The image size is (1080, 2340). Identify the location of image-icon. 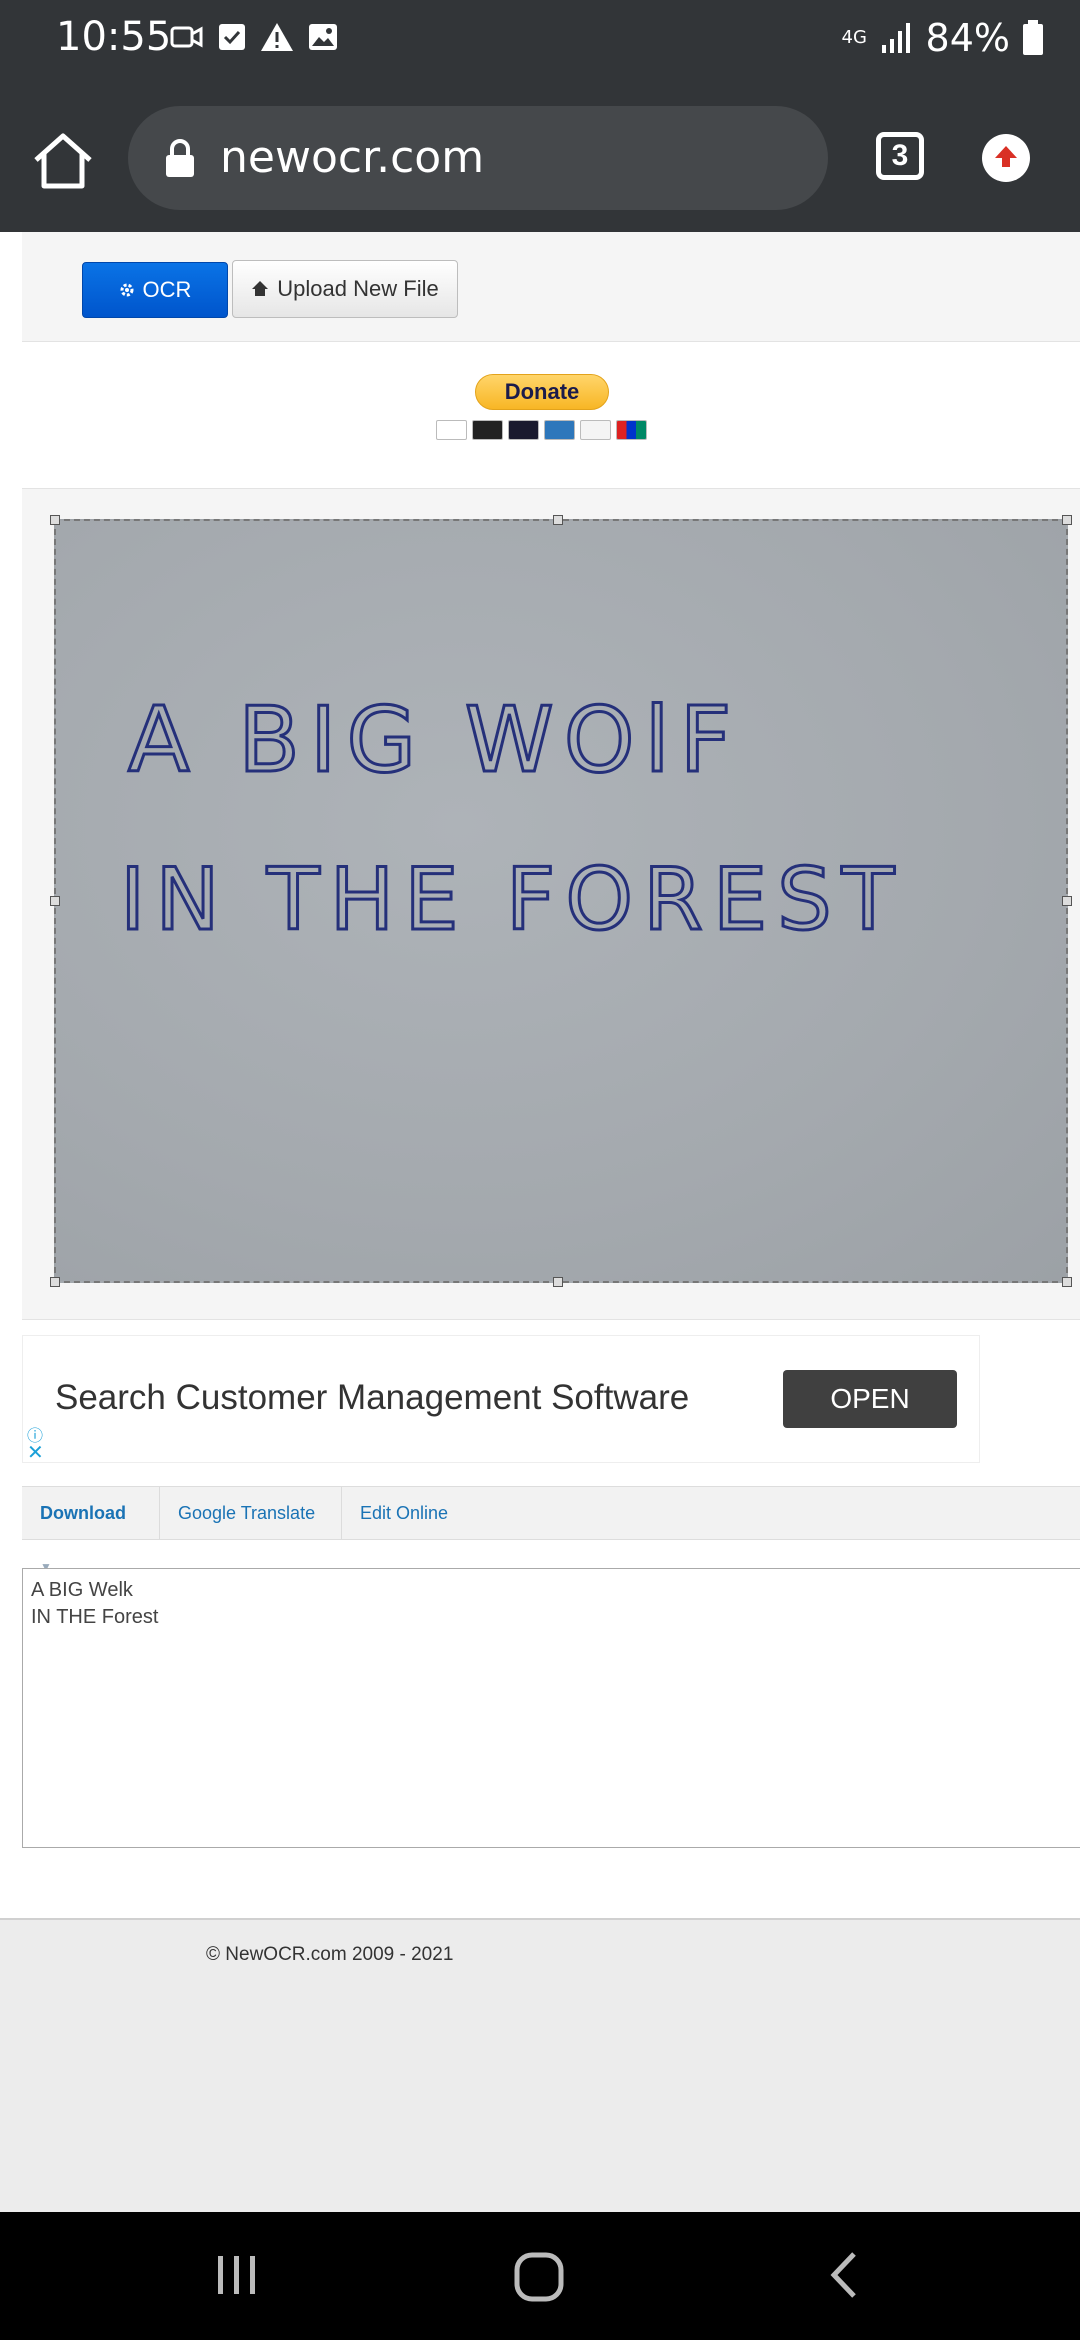
(323, 37).